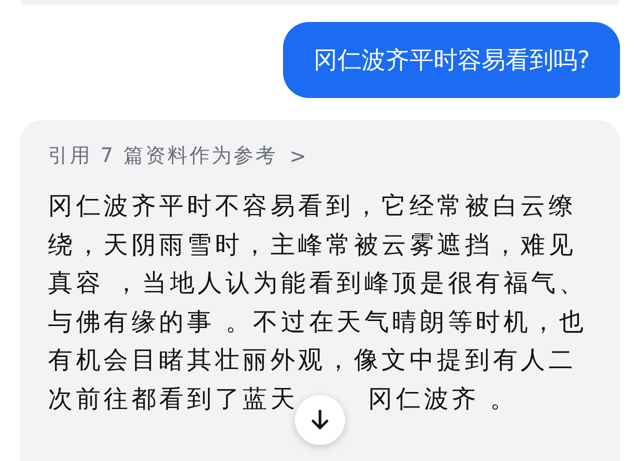 This screenshot has width=640, height=461. What do you see at coordinates (451, 60) in the screenshot?
I see `user-message: 冈仁波齐平时容易看到吗?` at bounding box center [451, 60].